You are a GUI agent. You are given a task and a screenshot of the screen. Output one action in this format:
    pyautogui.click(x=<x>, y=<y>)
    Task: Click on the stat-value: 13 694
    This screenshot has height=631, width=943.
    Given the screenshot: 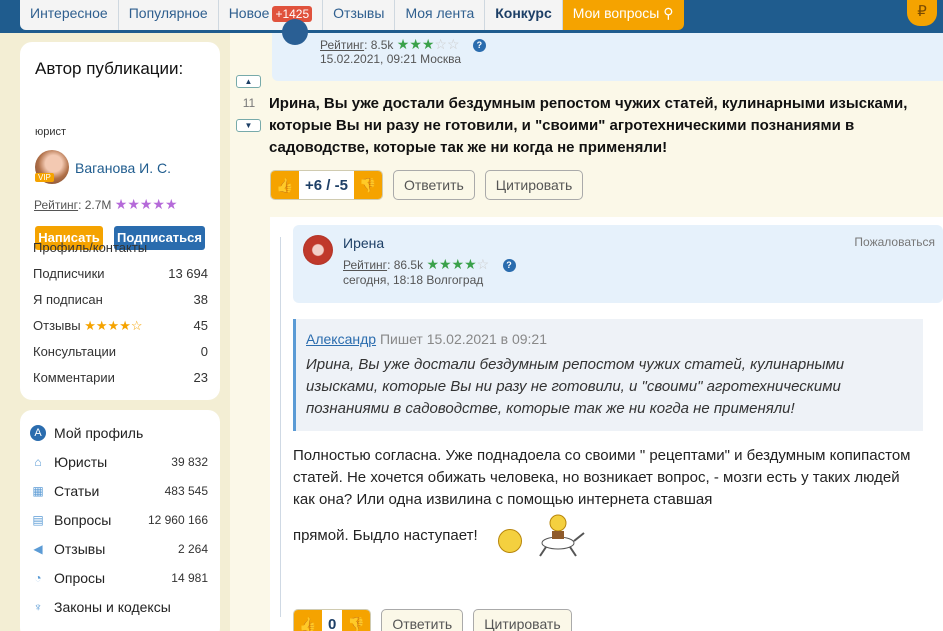 What is the action you would take?
    pyautogui.click(x=188, y=273)
    